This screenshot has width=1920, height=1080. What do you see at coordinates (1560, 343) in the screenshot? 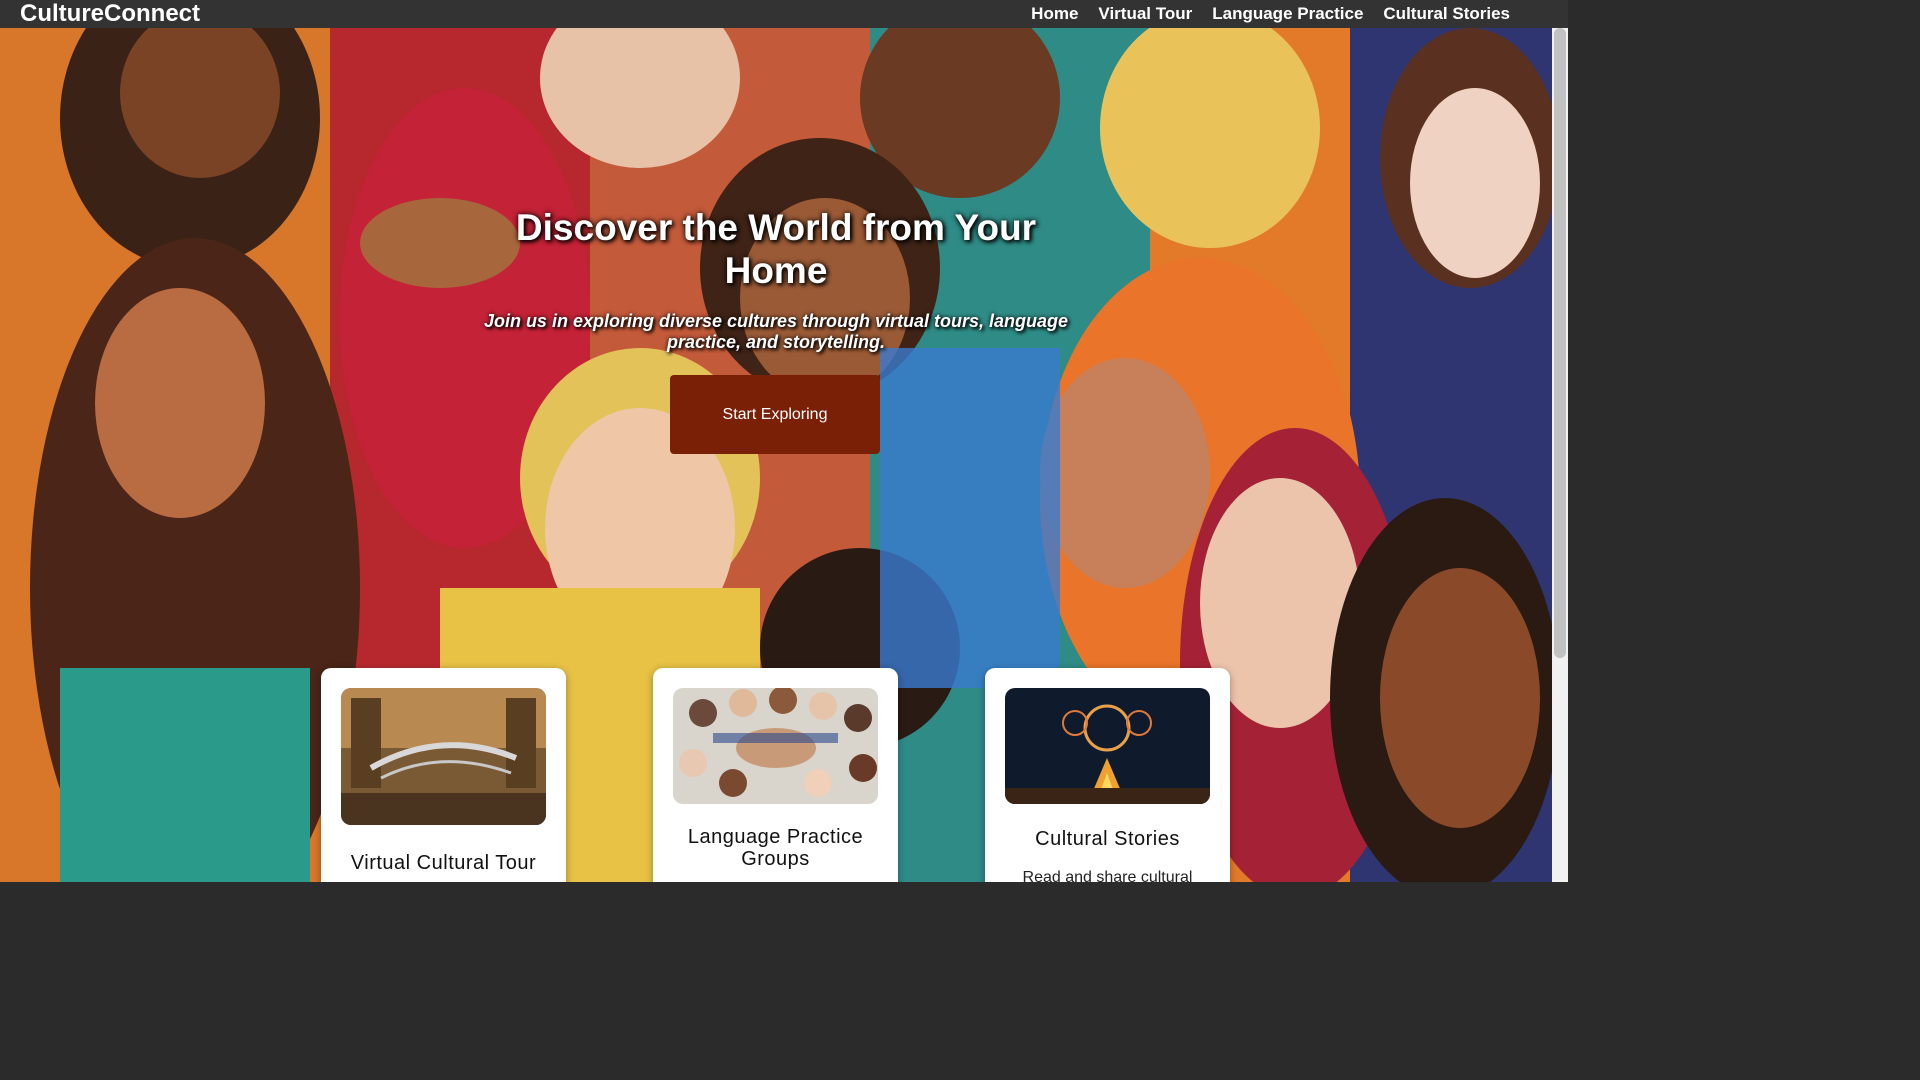
I see `scrollbar-thumb` at bounding box center [1560, 343].